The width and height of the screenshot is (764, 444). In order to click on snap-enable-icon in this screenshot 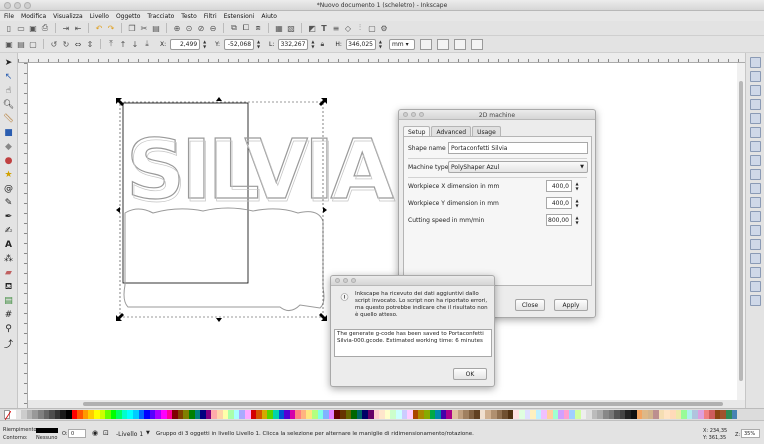, I will do `click(755, 62)`.